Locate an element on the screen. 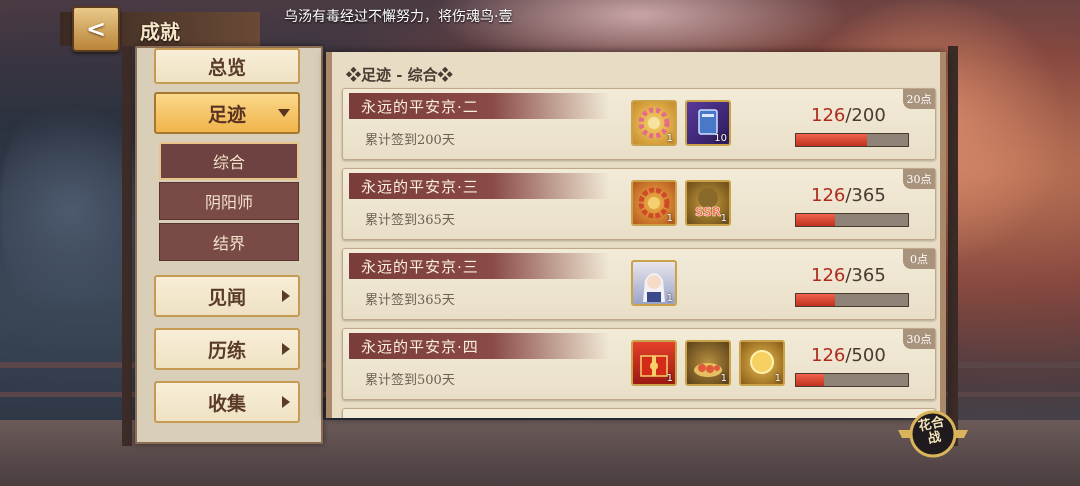 The height and width of the screenshot is (486, 1080). scroll-rod-left is located at coordinates (127, 246).